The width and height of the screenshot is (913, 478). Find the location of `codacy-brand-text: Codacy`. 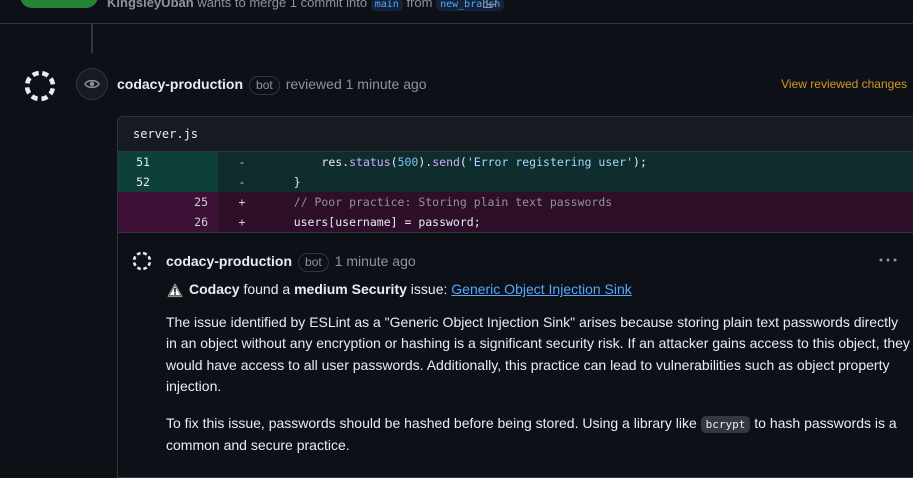

codacy-brand-text: Codacy is located at coordinates (214, 289).